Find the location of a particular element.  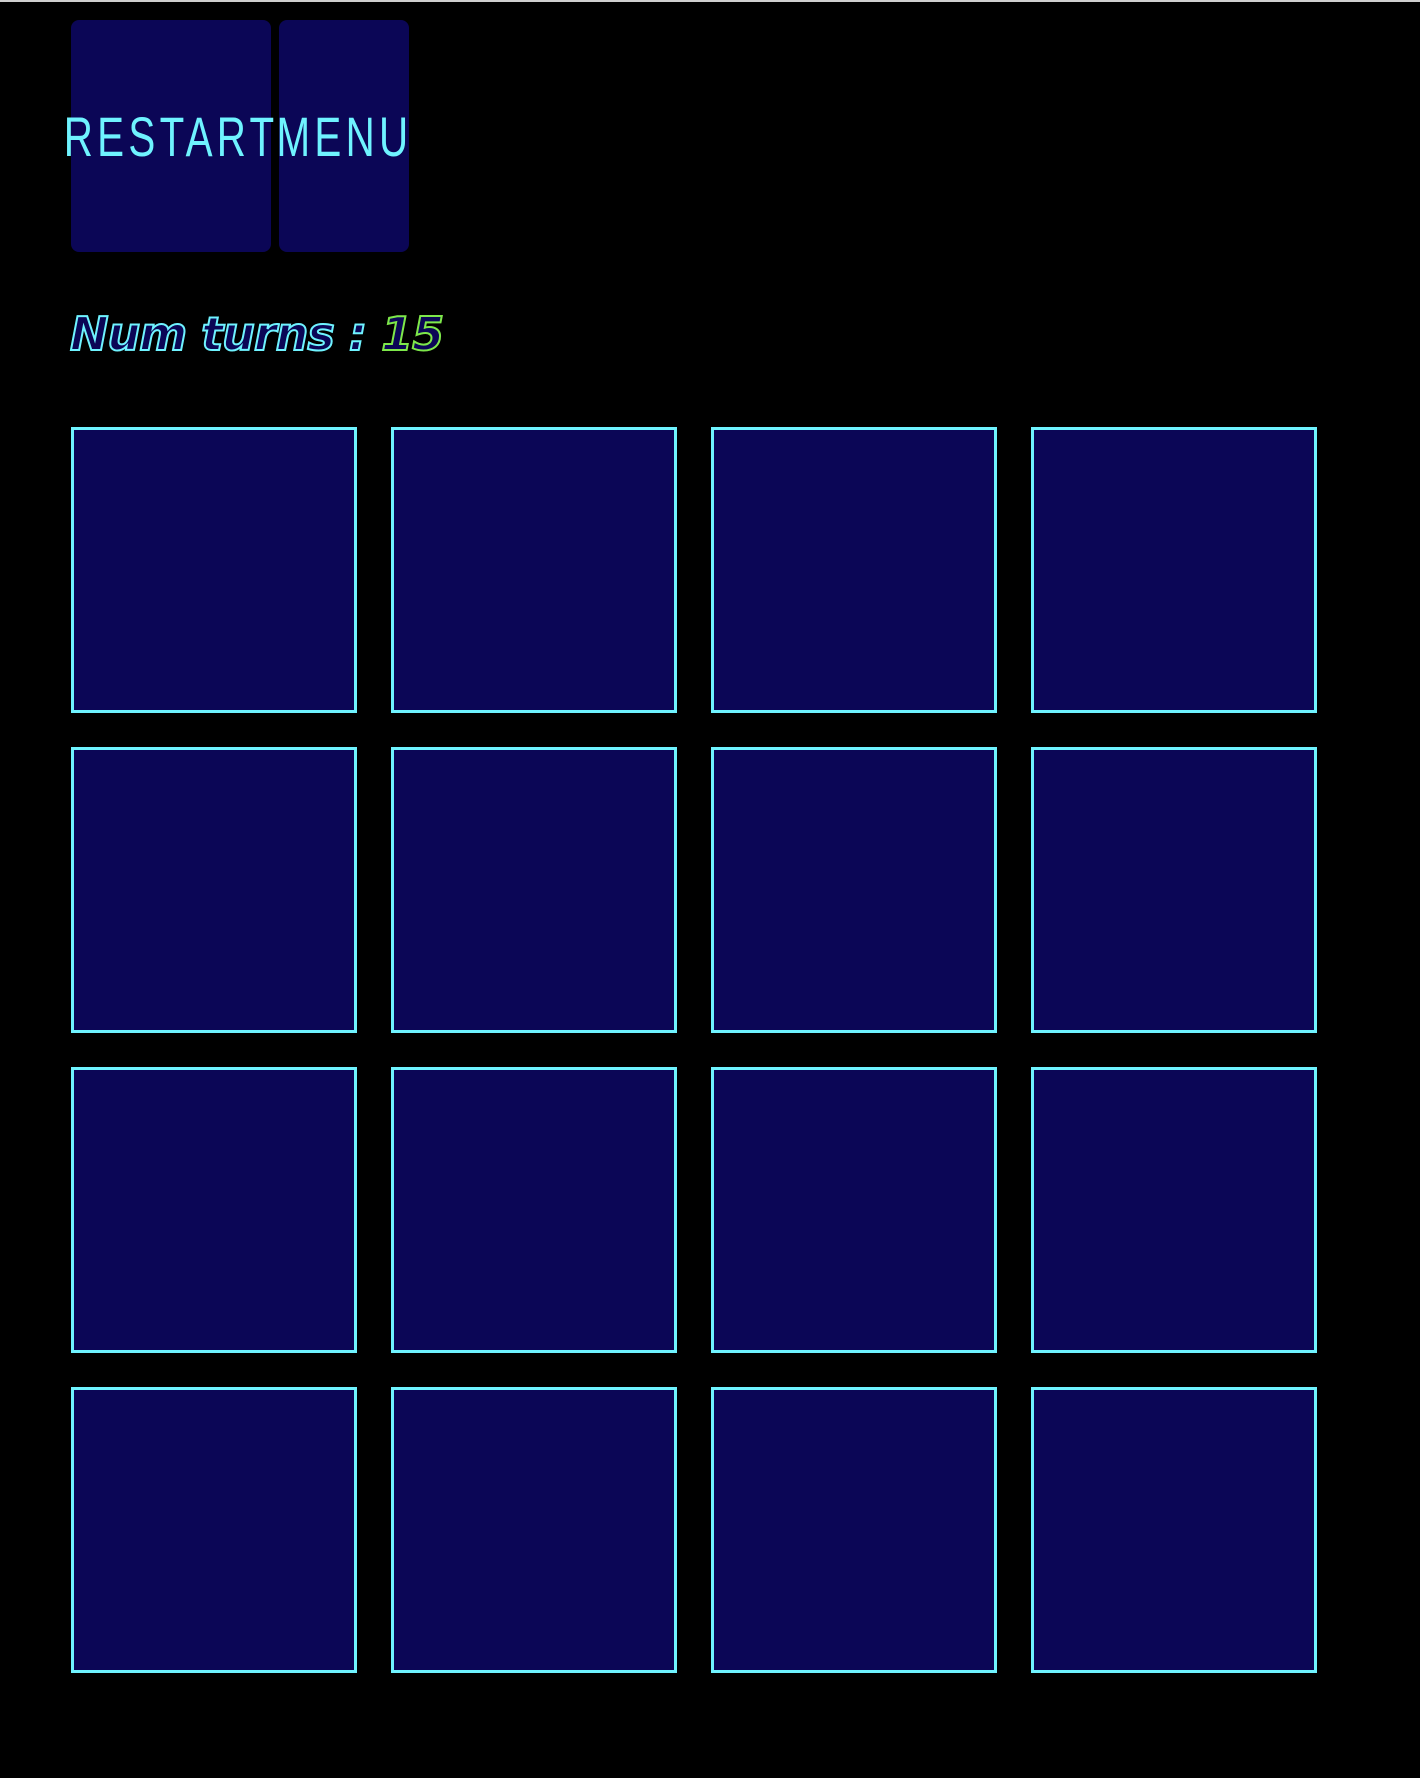

menu-button: MENU is located at coordinates (344, 136).